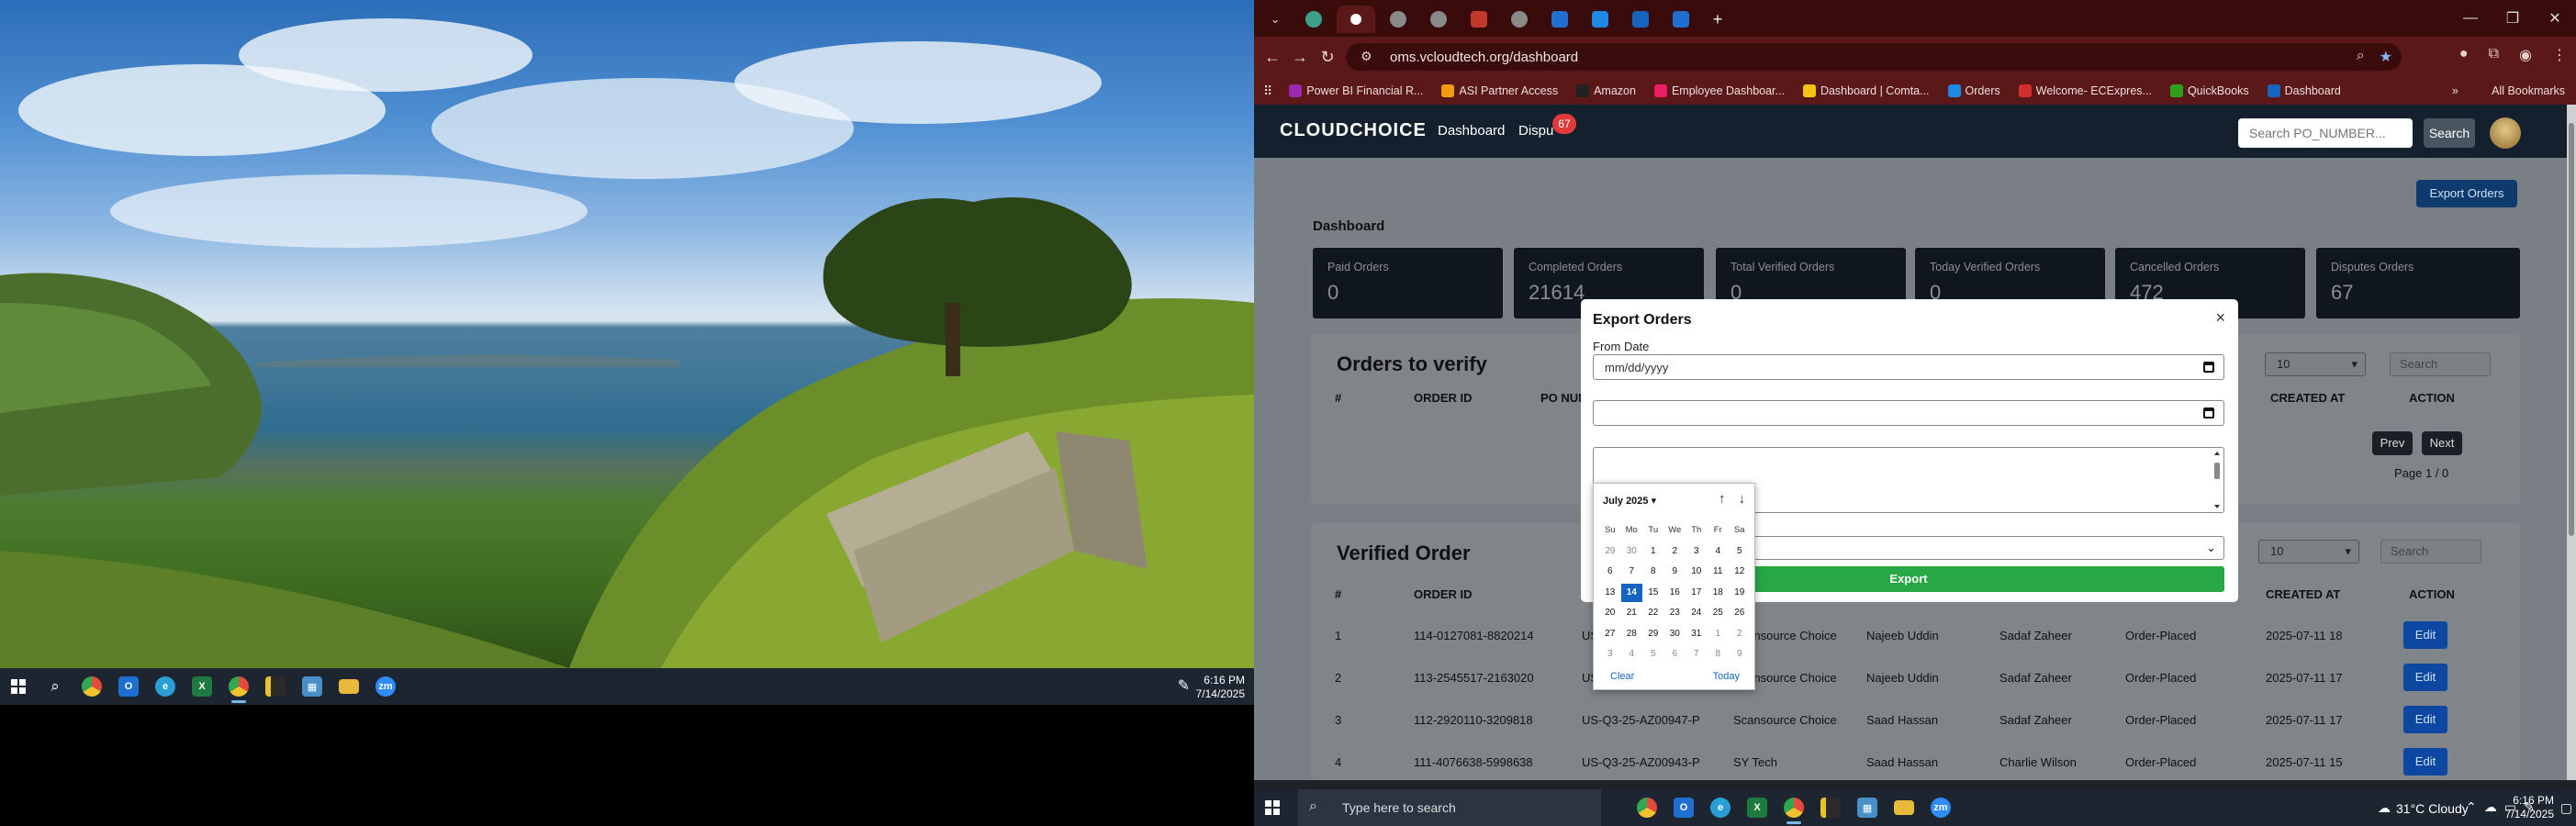  I want to click on right-clock: 6:16 PM 7/14/2025, so click(2529, 807).